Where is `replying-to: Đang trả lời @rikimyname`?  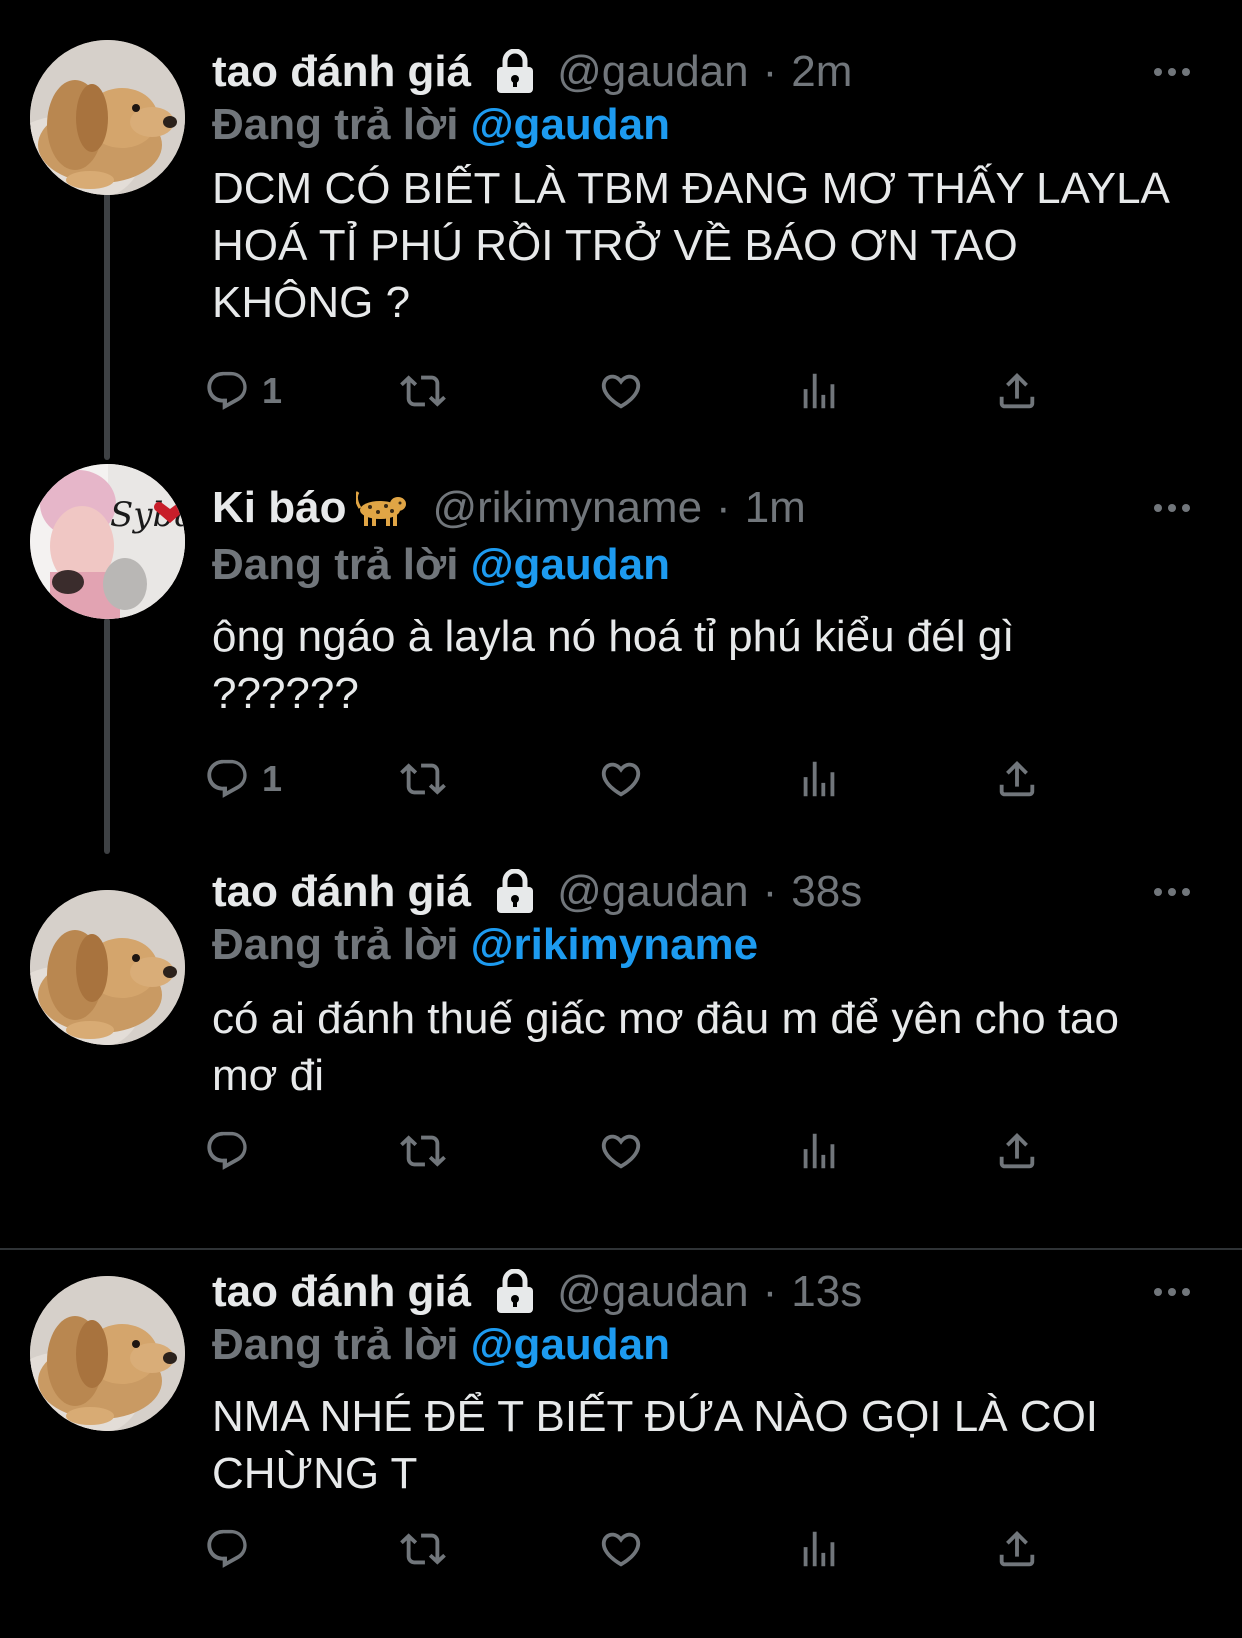
replying-to: Đang trả lời @rikimyname is located at coordinates (485, 945).